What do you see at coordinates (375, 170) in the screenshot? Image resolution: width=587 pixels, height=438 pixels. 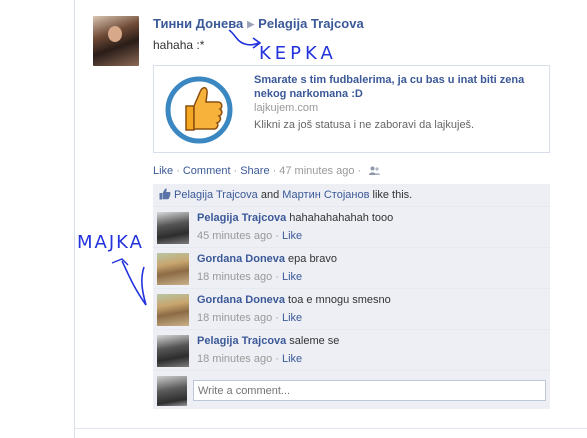 I see `friends-privacy-icon` at bounding box center [375, 170].